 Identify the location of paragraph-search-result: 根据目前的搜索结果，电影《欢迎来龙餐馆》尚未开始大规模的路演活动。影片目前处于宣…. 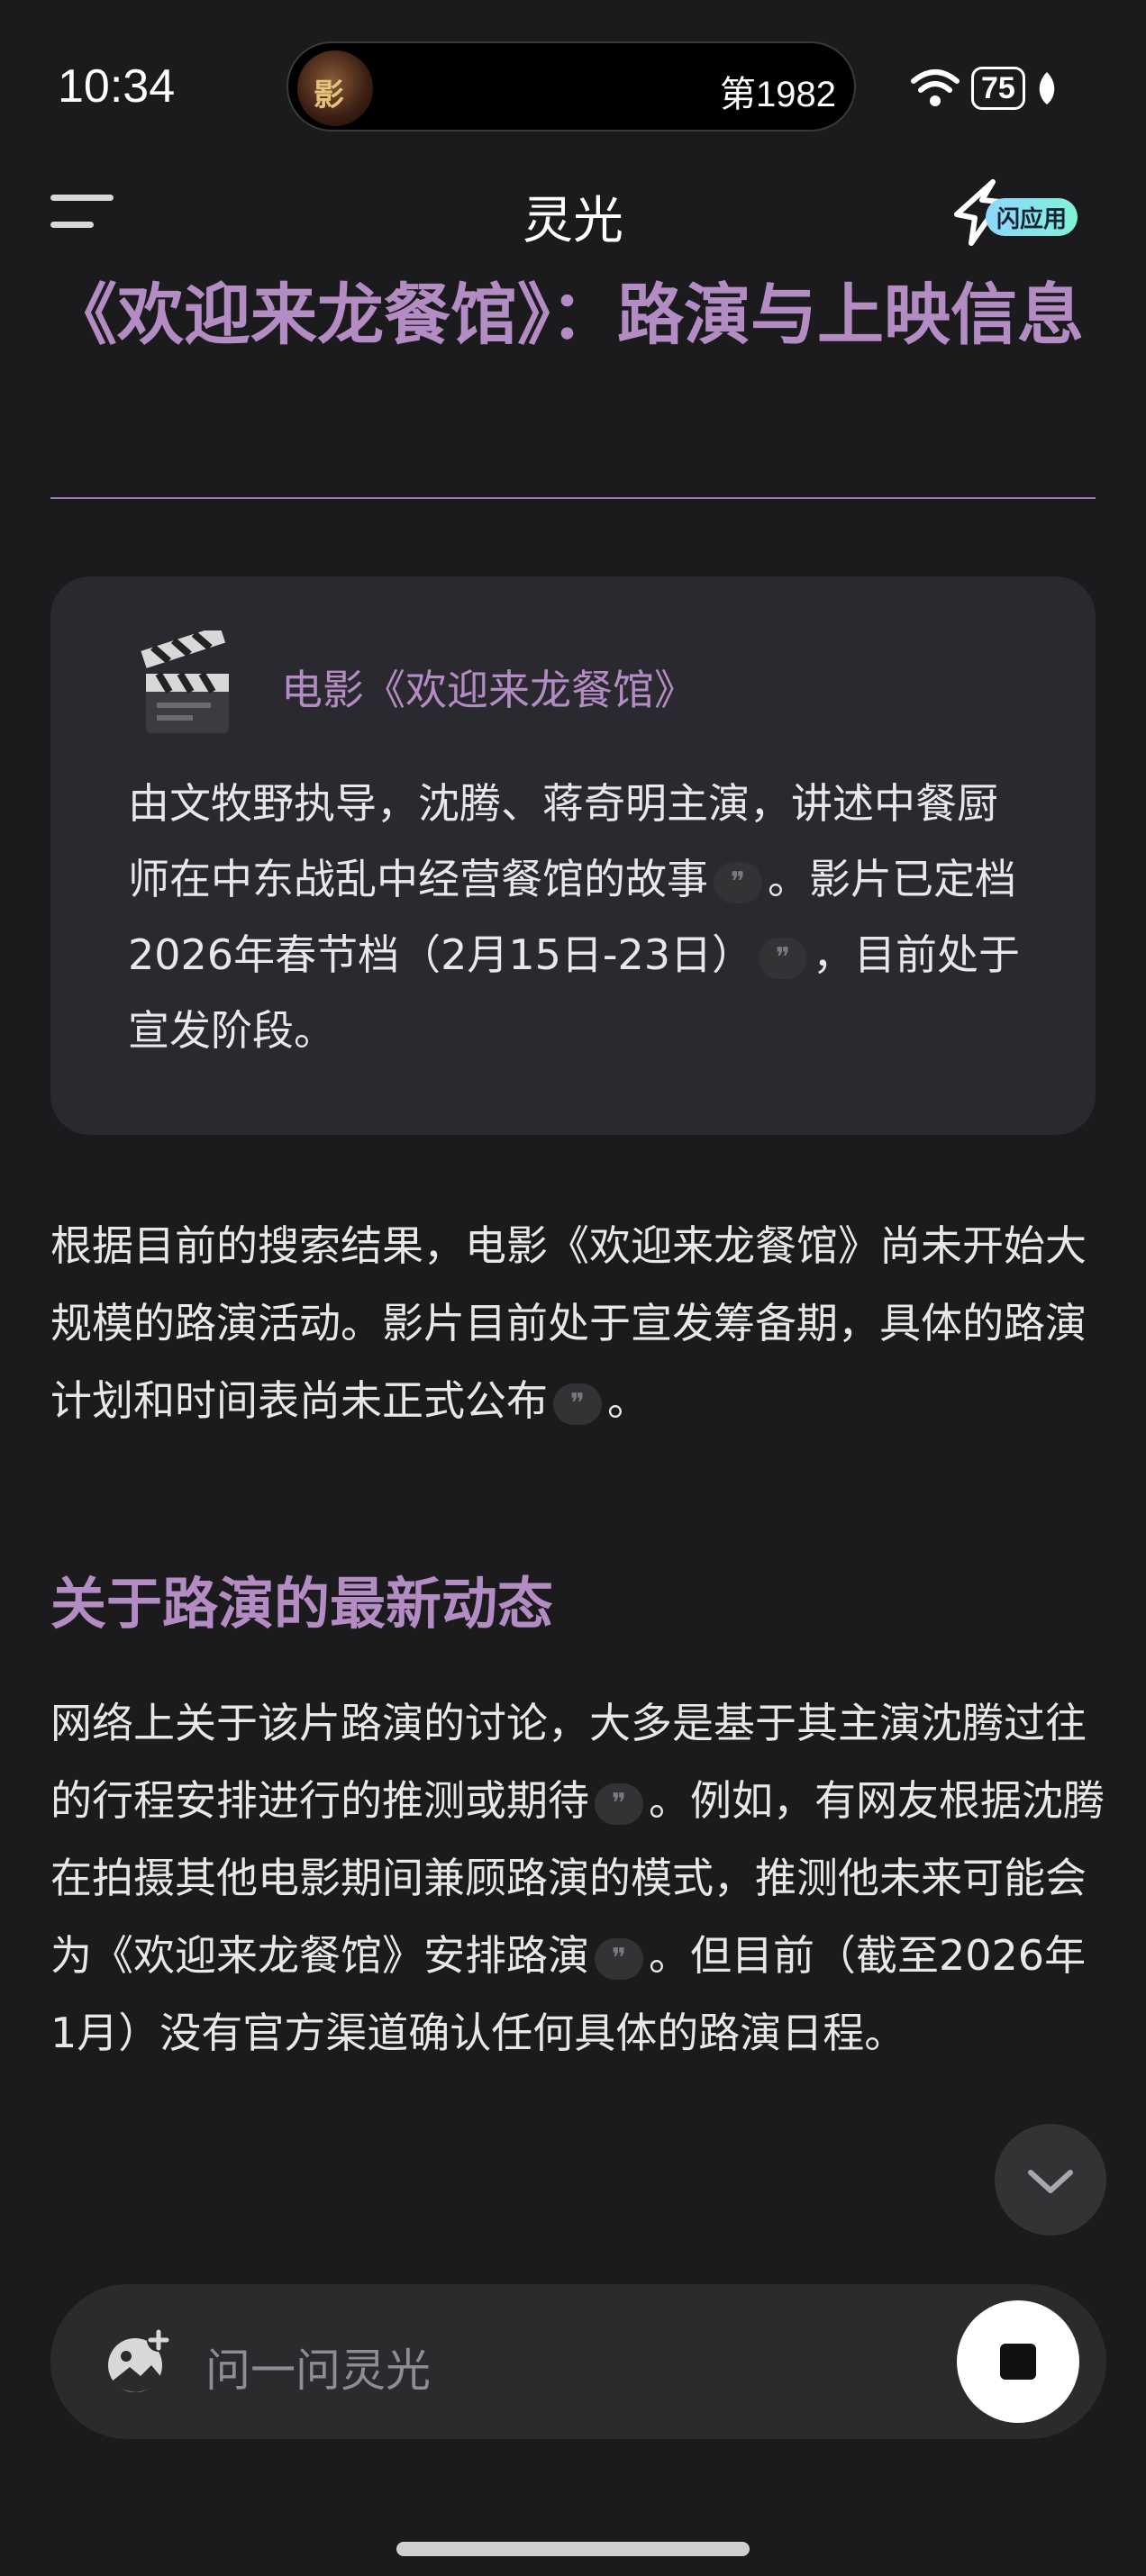
(577, 1323).